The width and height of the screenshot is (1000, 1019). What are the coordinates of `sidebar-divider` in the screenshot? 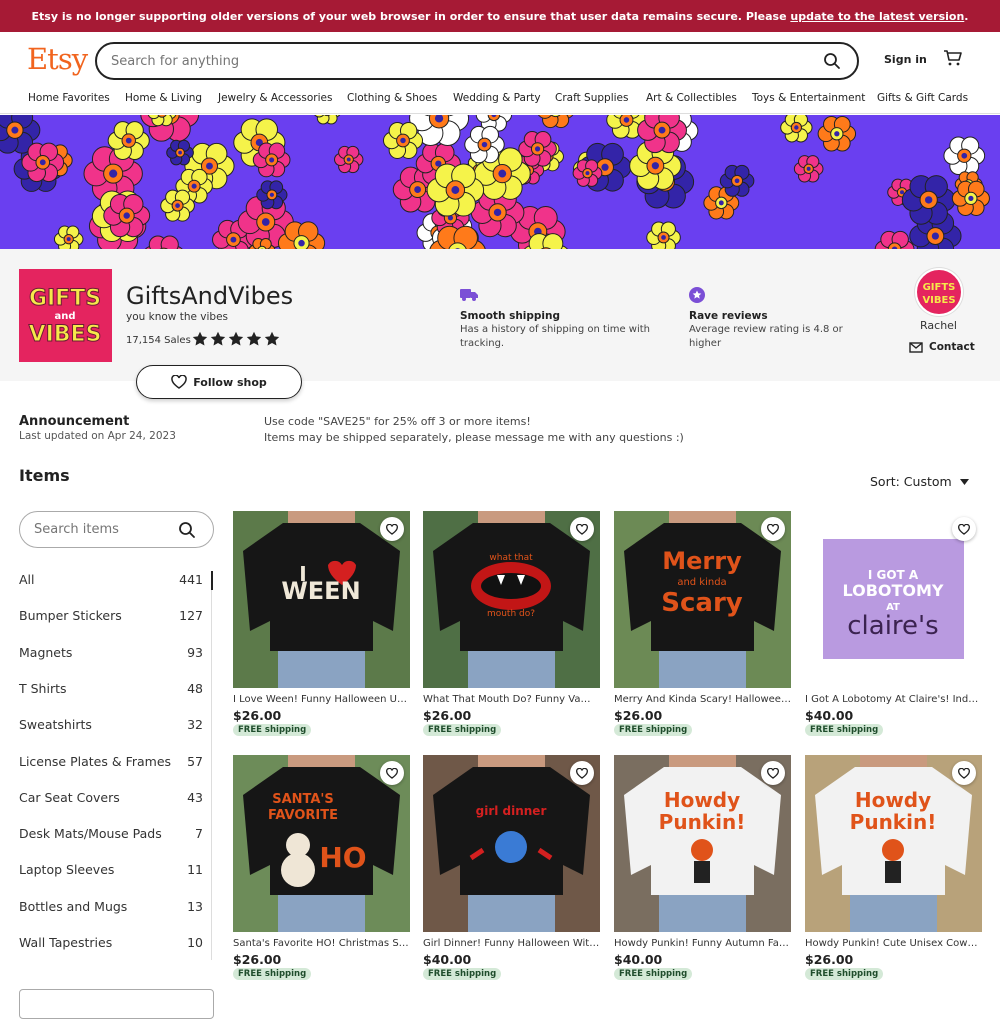 It's located at (211, 775).